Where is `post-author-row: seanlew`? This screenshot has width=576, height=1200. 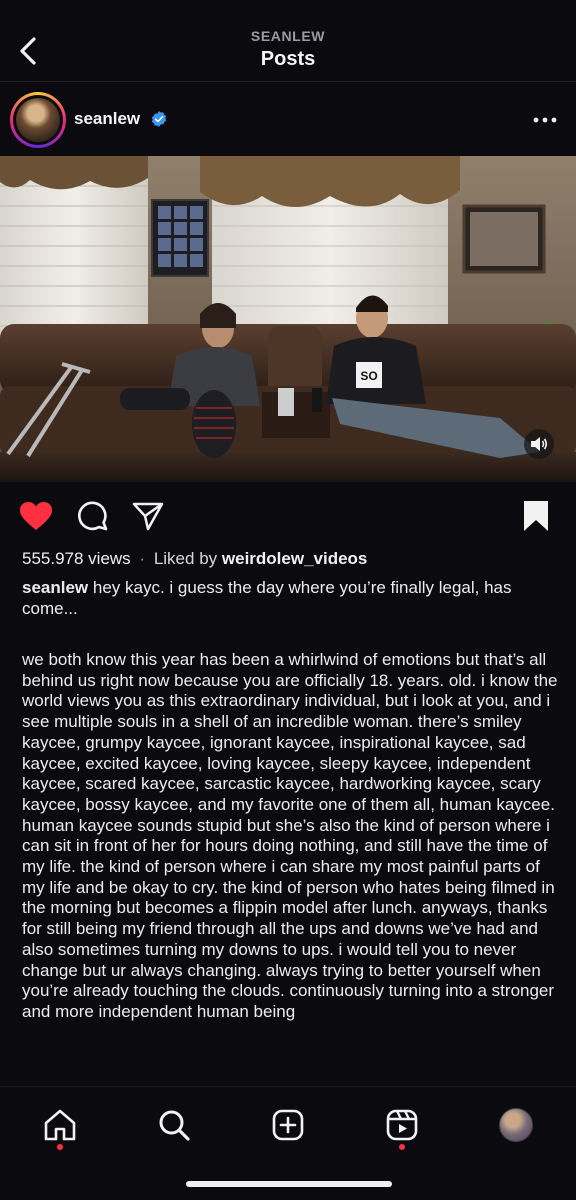 post-author-row: seanlew is located at coordinates (288, 120).